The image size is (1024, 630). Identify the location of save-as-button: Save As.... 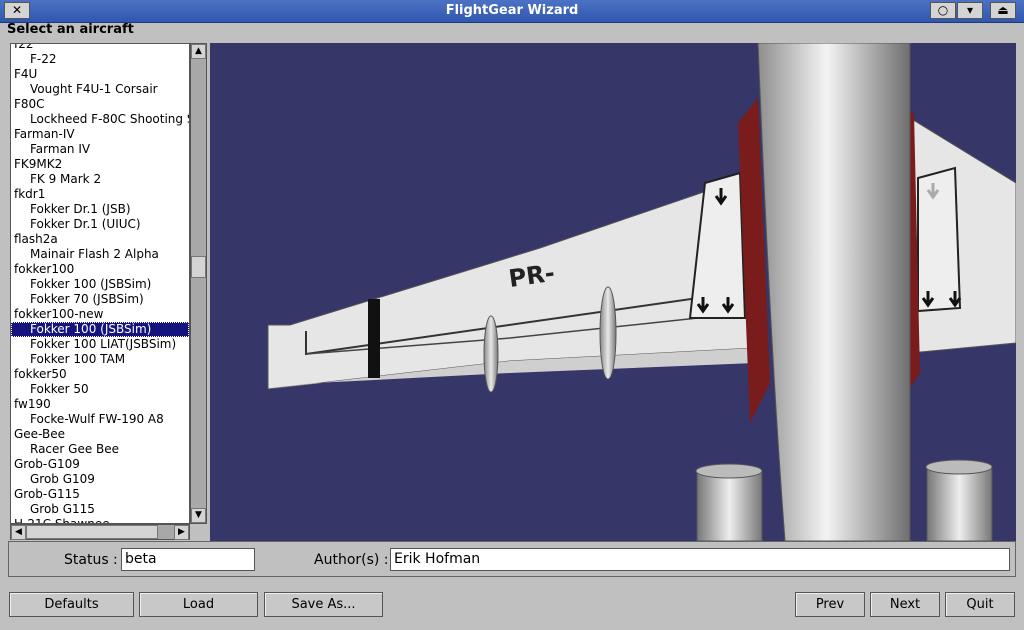
(323, 604).